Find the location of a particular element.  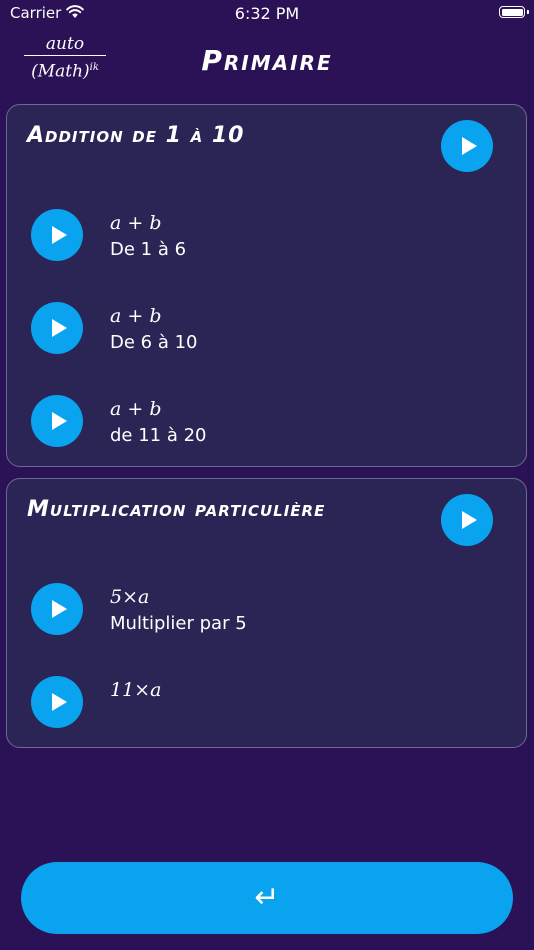

return-arrow-icon: ↵ is located at coordinates (267, 897).